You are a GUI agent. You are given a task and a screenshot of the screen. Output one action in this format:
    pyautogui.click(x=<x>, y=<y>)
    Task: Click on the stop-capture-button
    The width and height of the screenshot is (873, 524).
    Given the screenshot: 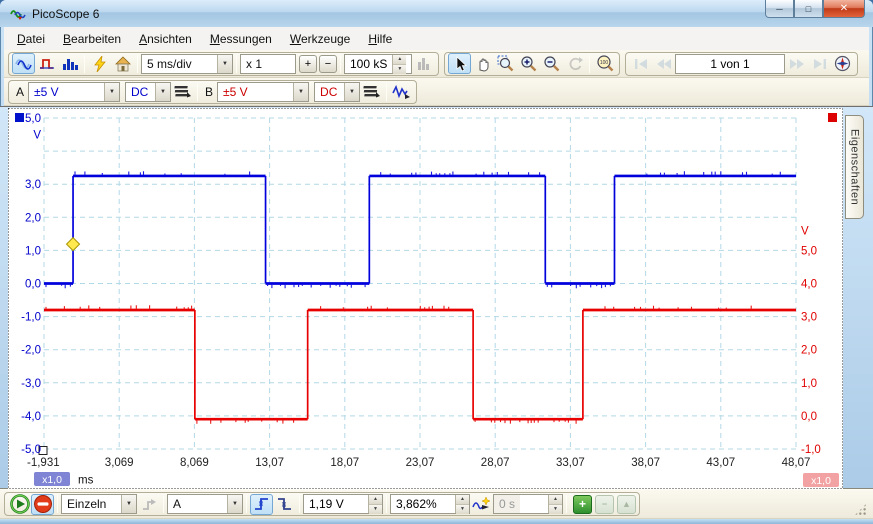 What is the action you would take?
    pyautogui.click(x=42, y=504)
    